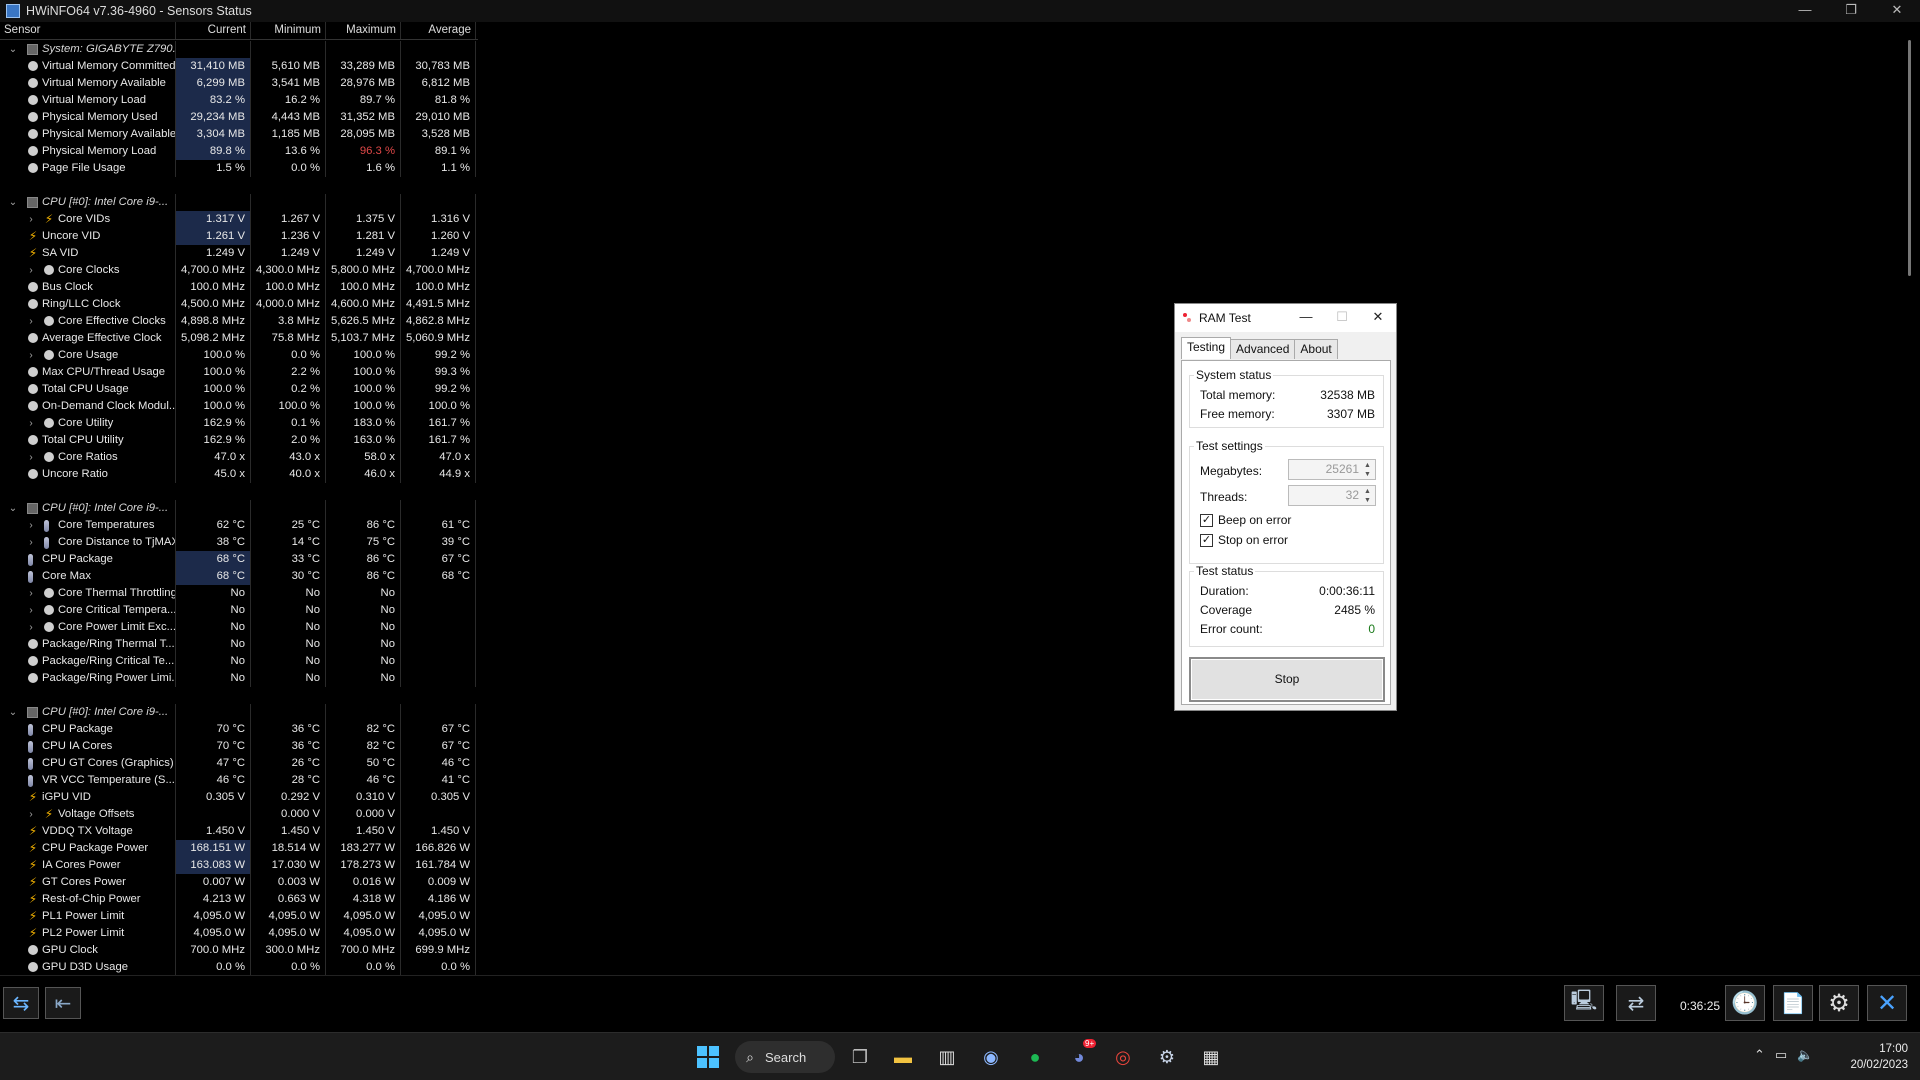  What do you see at coordinates (239, 355) in the screenshot?
I see `table-row: › Core Usage 100.0 % 0.0 % 100.0 % 99.2 %` at bounding box center [239, 355].